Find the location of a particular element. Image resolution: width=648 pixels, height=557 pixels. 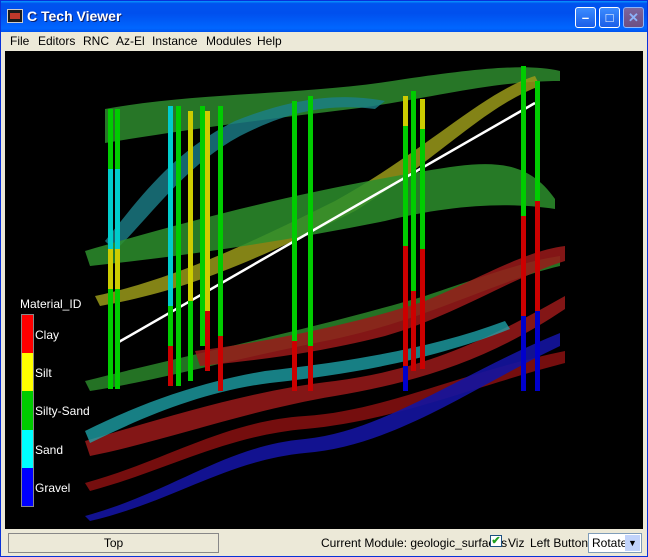

legend-label-silt: Silt is located at coordinates (43, 373).